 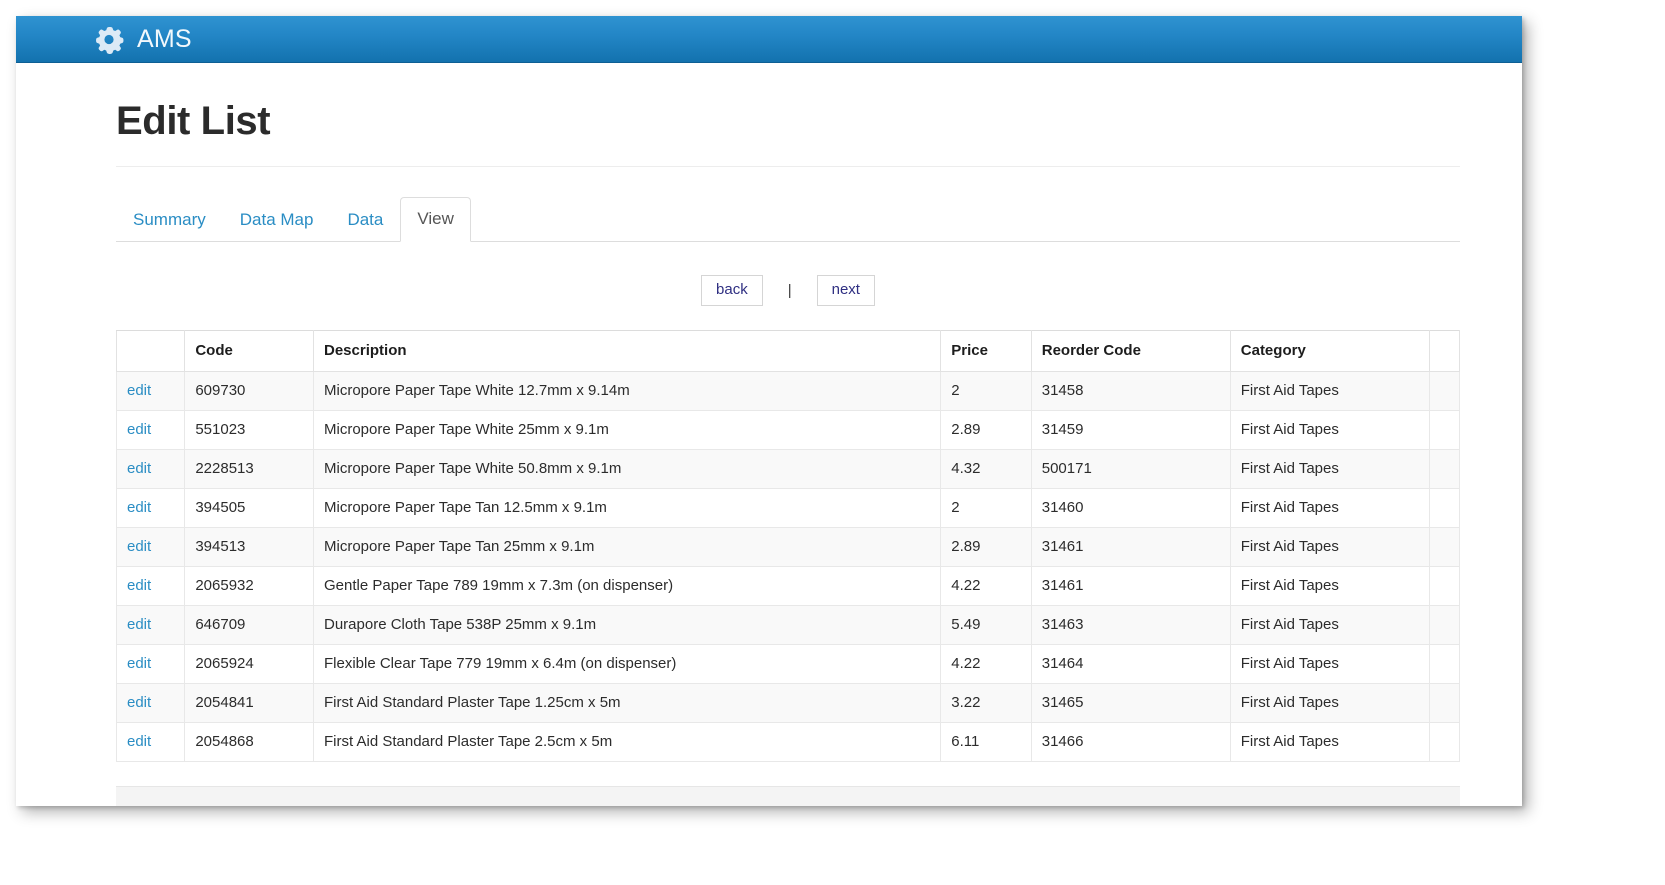 I want to click on column-header-blank, so click(x=1444, y=351).